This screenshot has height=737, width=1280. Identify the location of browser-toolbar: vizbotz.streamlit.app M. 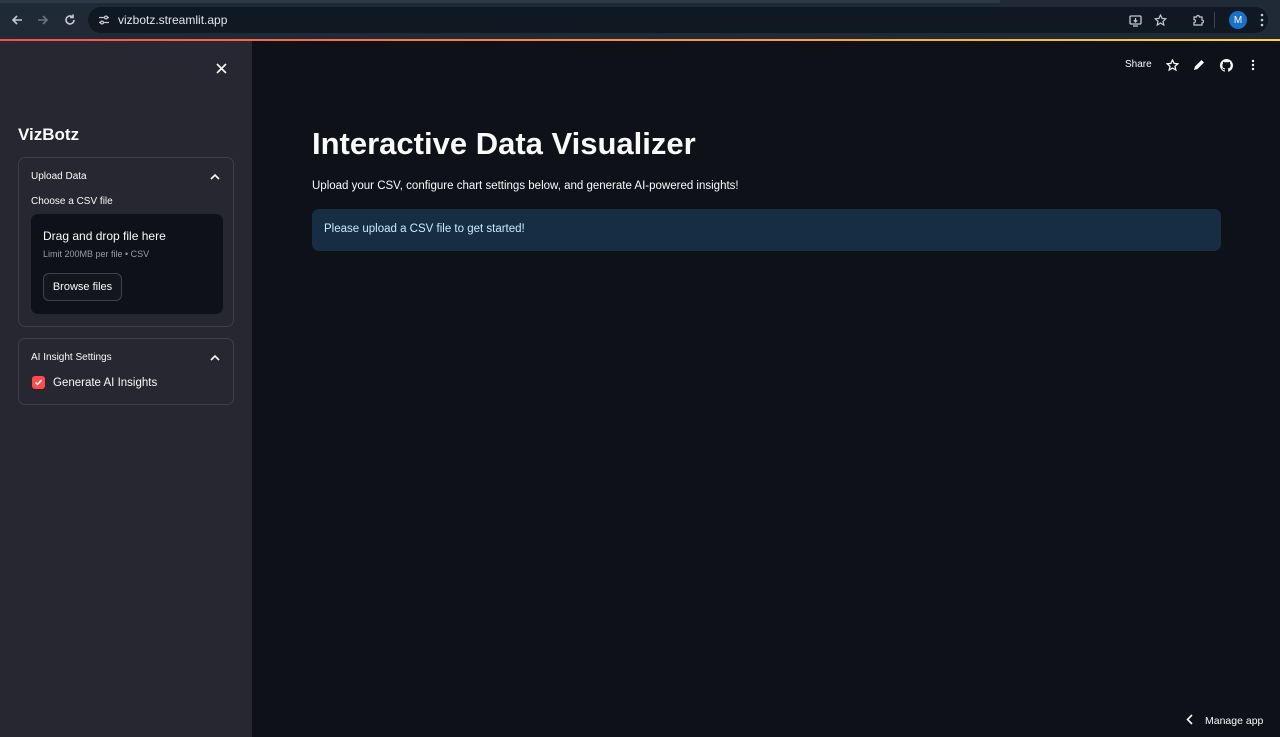
(640, 19).